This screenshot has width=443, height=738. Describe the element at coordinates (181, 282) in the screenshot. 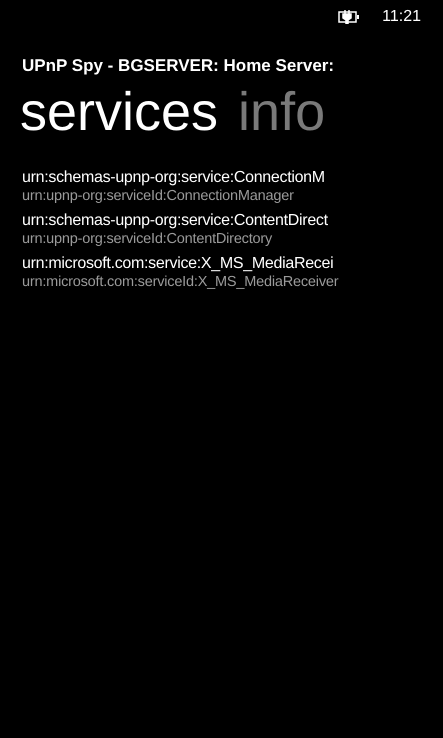

I see `service-id: urn:microsoft.com:serviceId:X_MS_MediaReceiver` at that location.